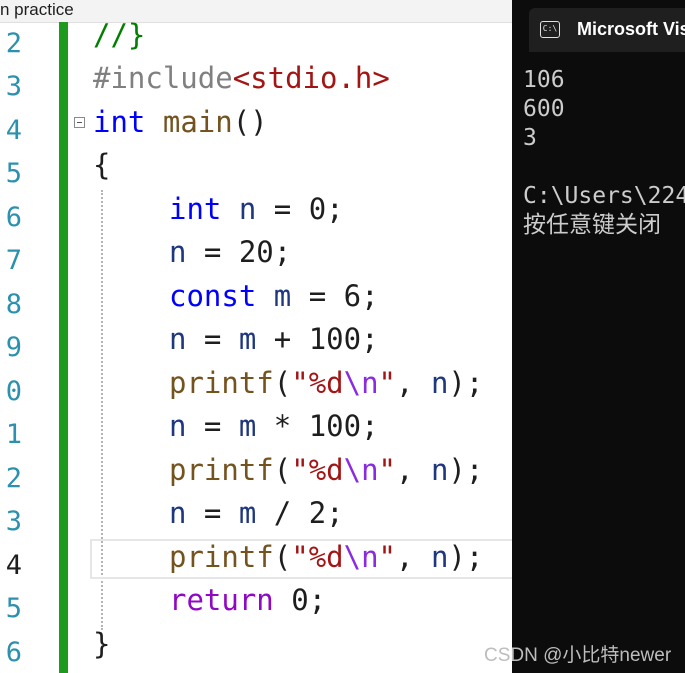 The width and height of the screenshot is (685, 673). What do you see at coordinates (13, 565) in the screenshot?
I see `line-number-active: 4` at bounding box center [13, 565].